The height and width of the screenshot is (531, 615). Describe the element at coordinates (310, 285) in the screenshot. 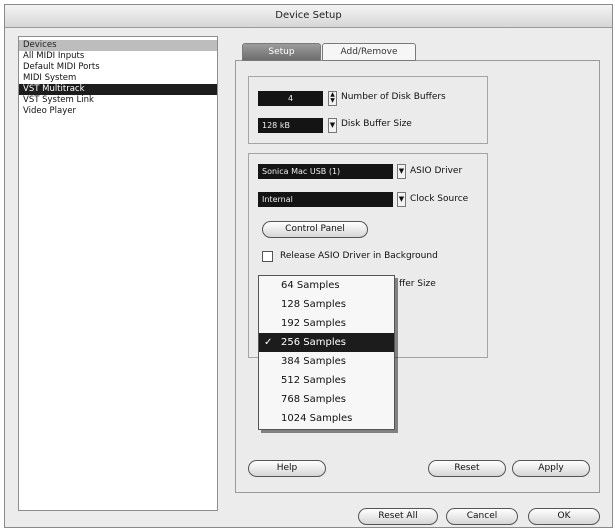

I see `buffer-option-label: 64 Samples` at that location.